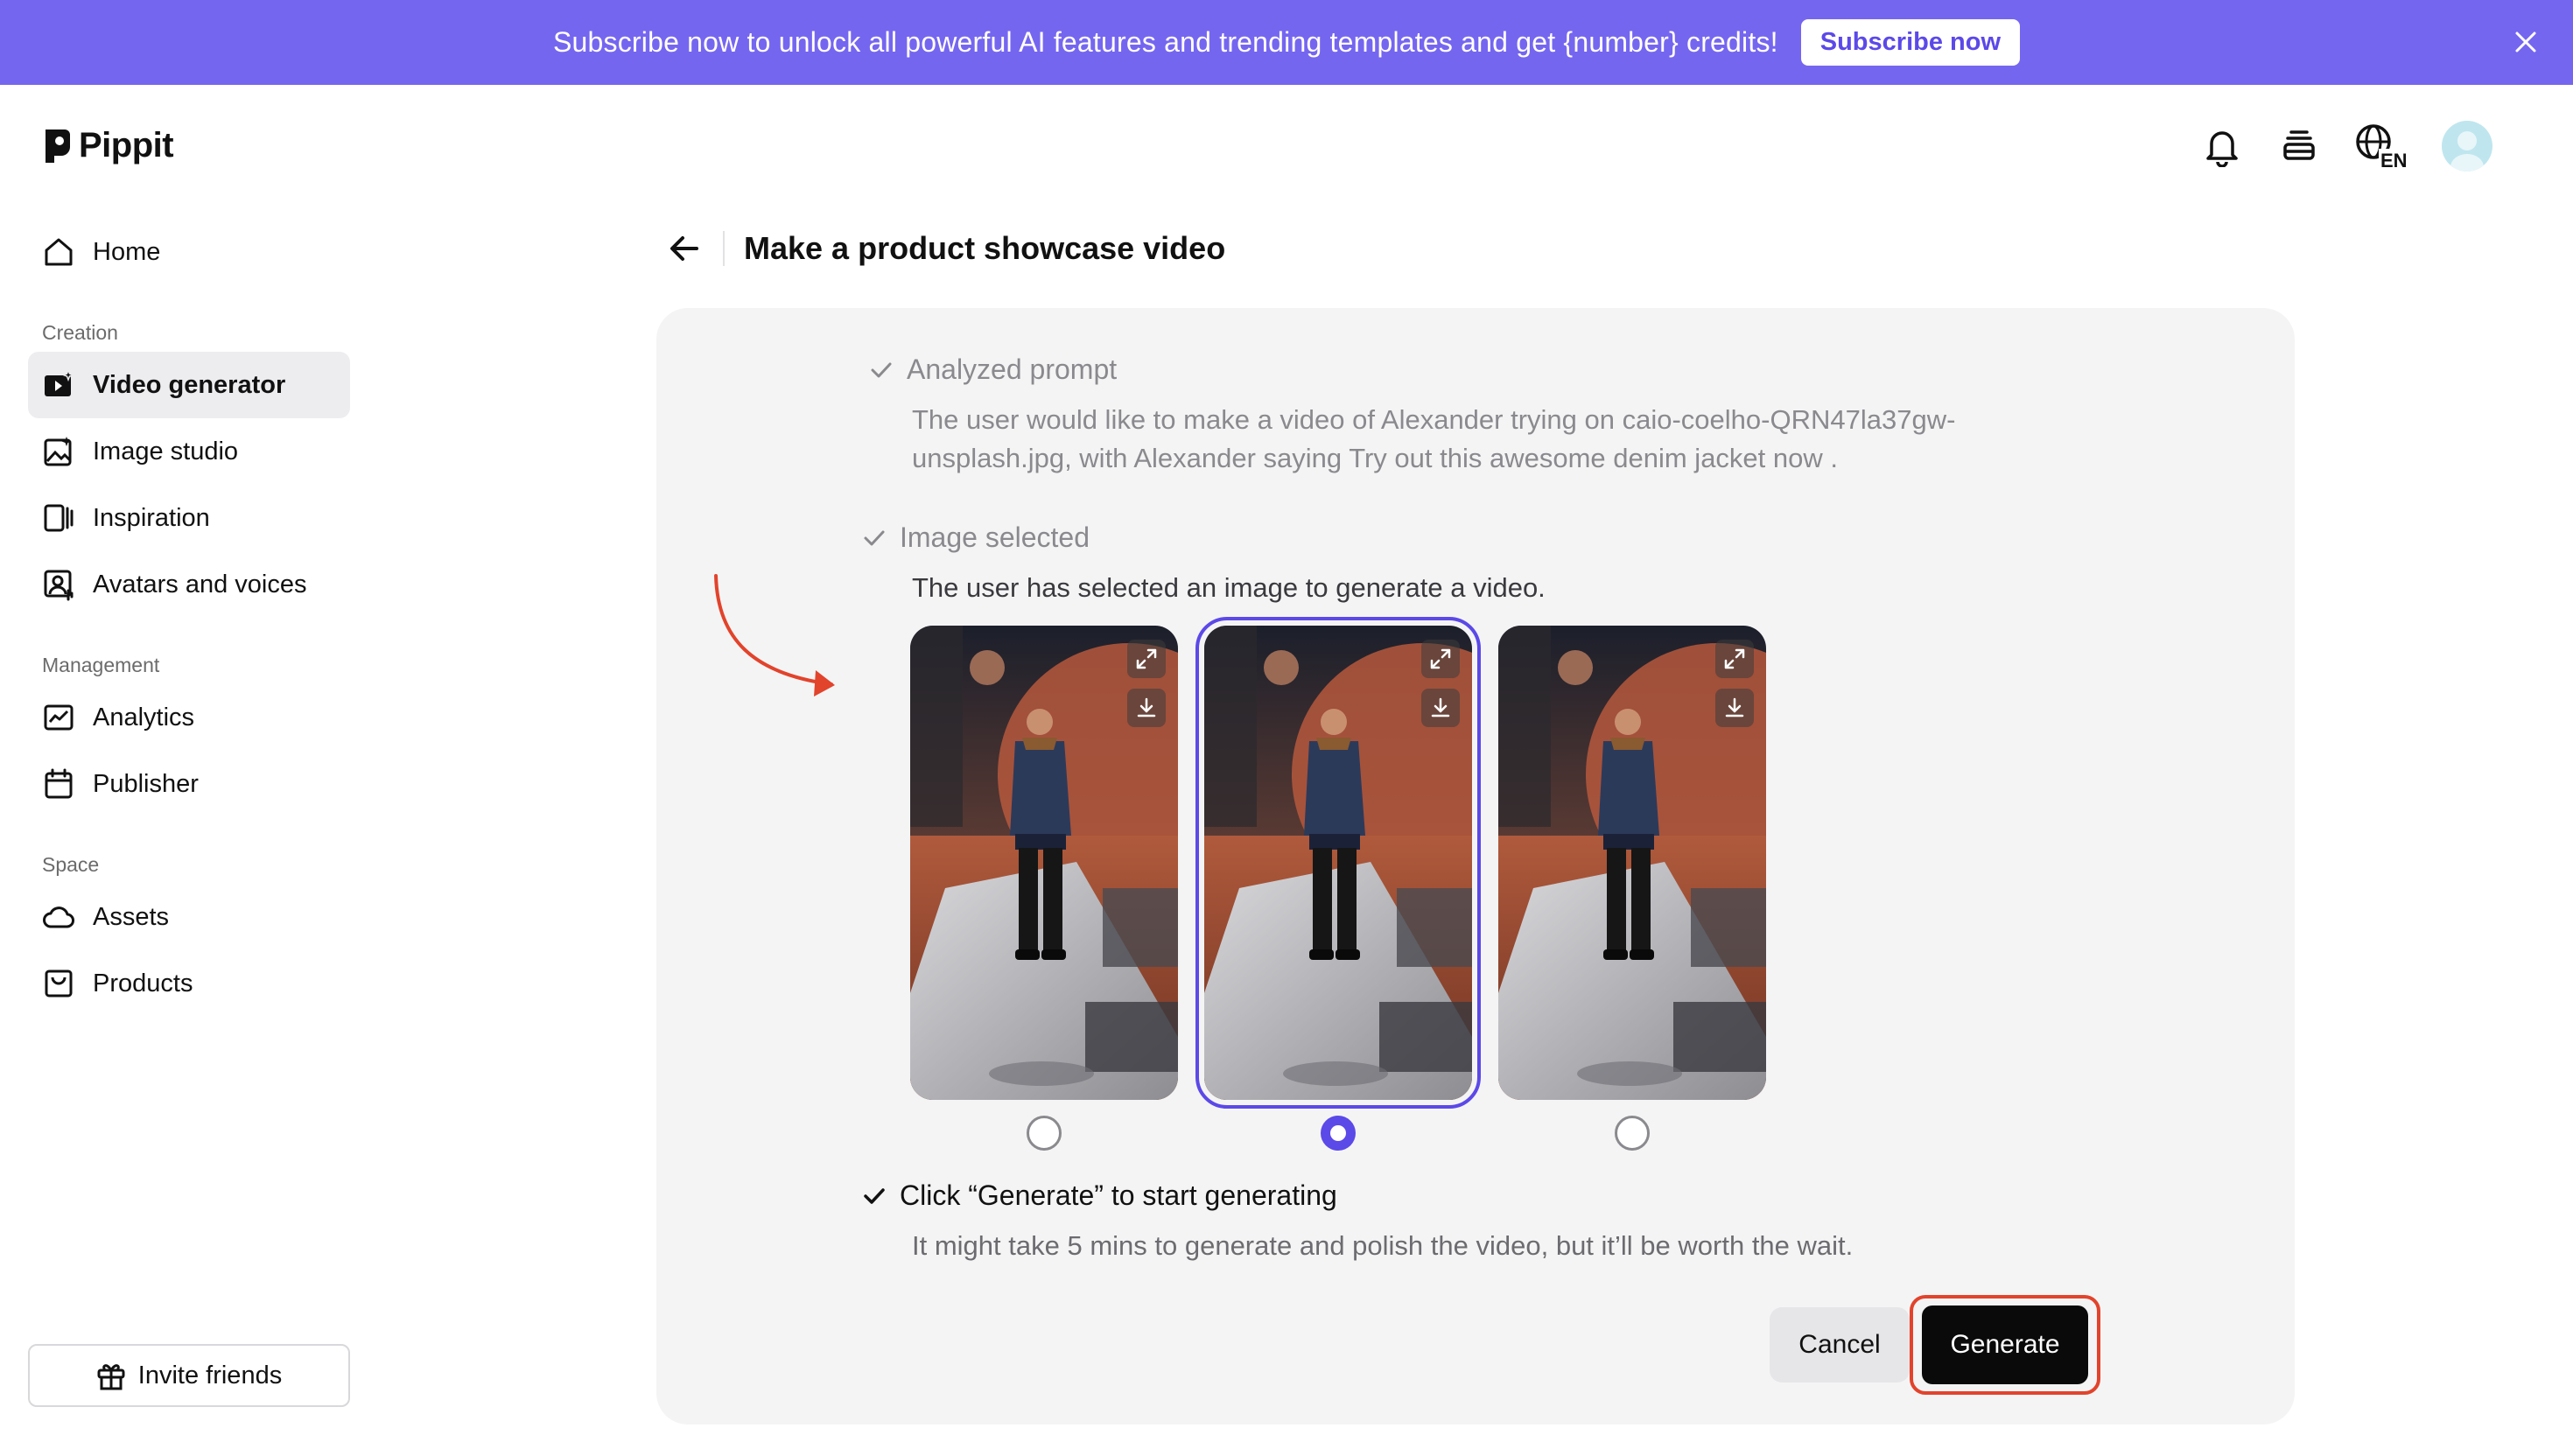  Describe the element at coordinates (143, 983) in the screenshot. I see `sidebar-item-label: Products` at that location.